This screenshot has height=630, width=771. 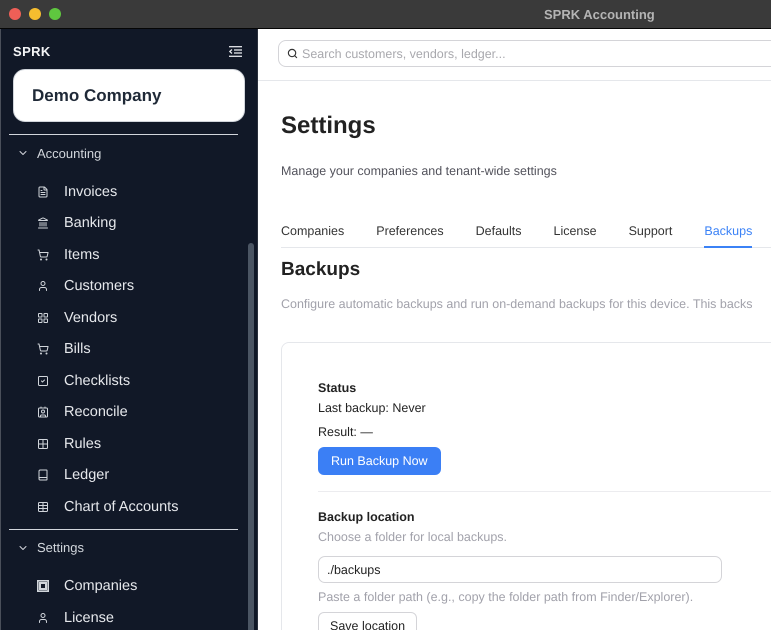 I want to click on sidebar-item: Invoices, so click(x=135, y=192).